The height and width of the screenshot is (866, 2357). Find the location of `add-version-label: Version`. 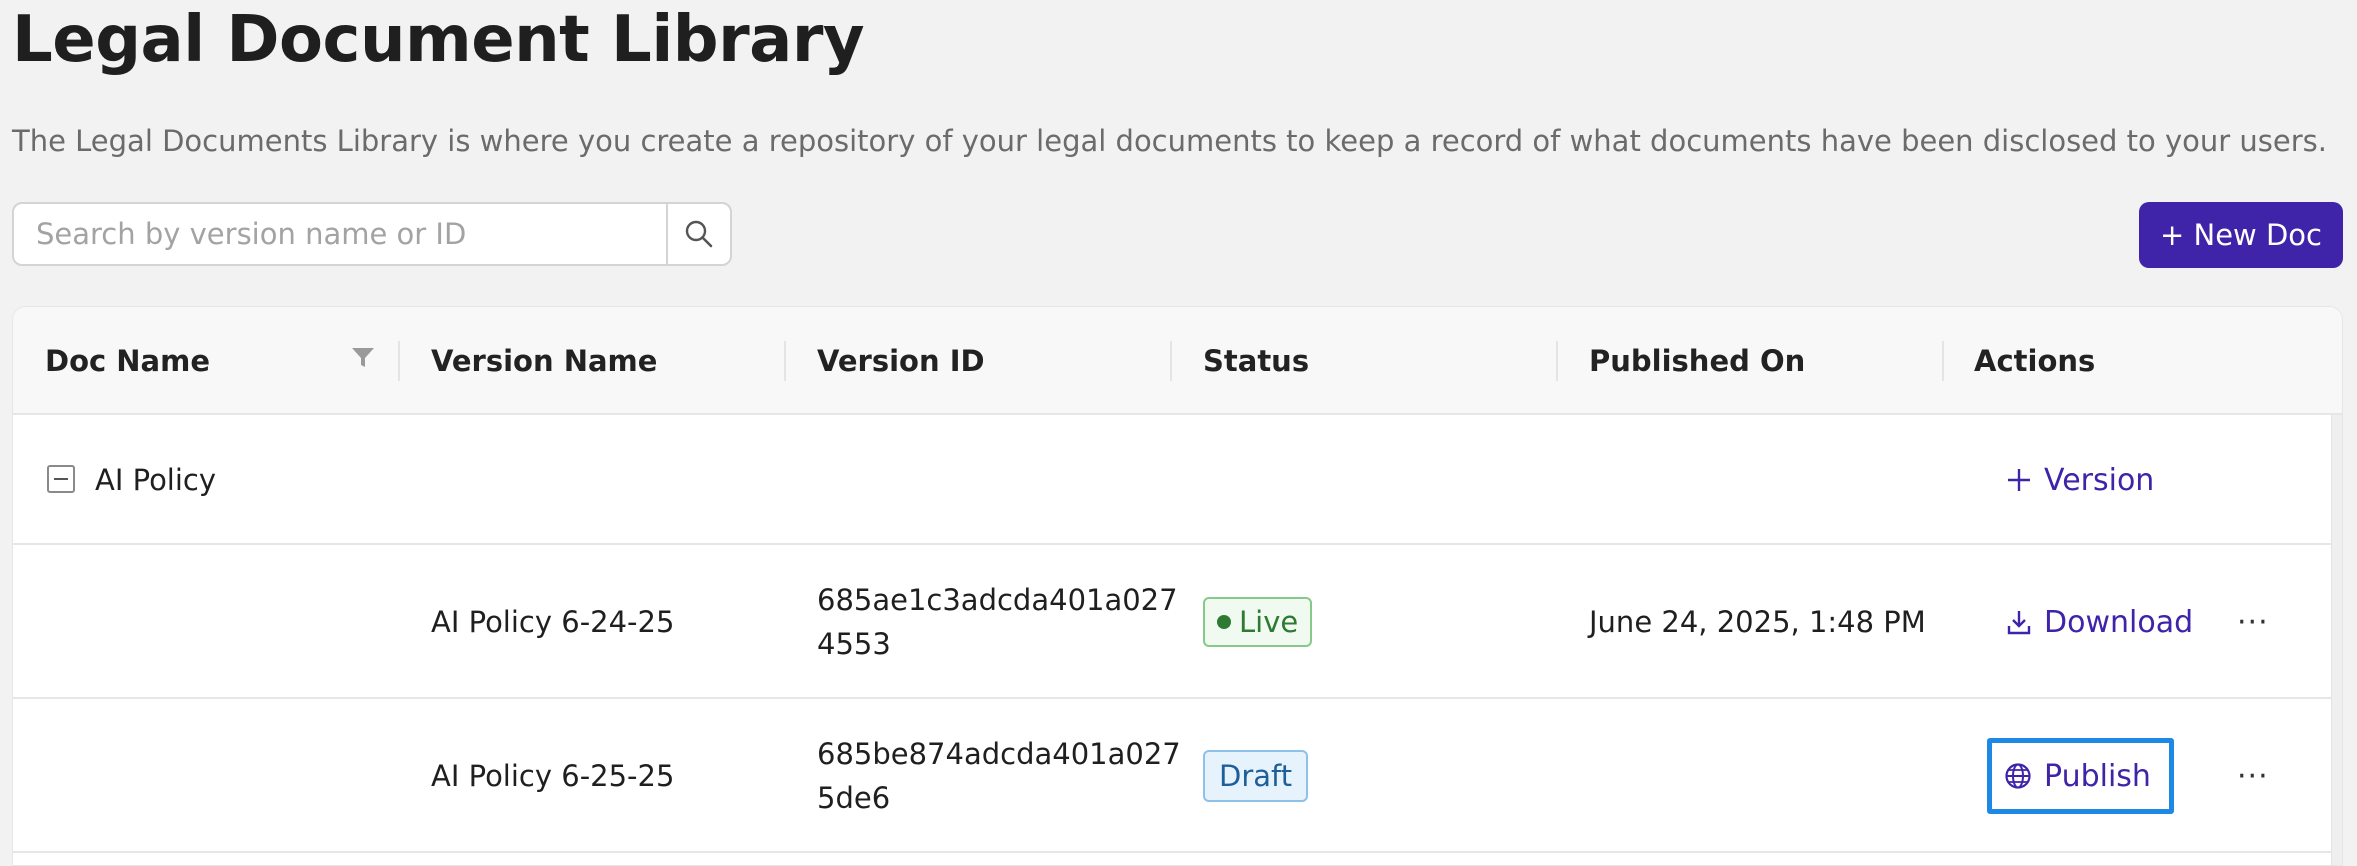

add-version-label: Version is located at coordinates (2099, 480).